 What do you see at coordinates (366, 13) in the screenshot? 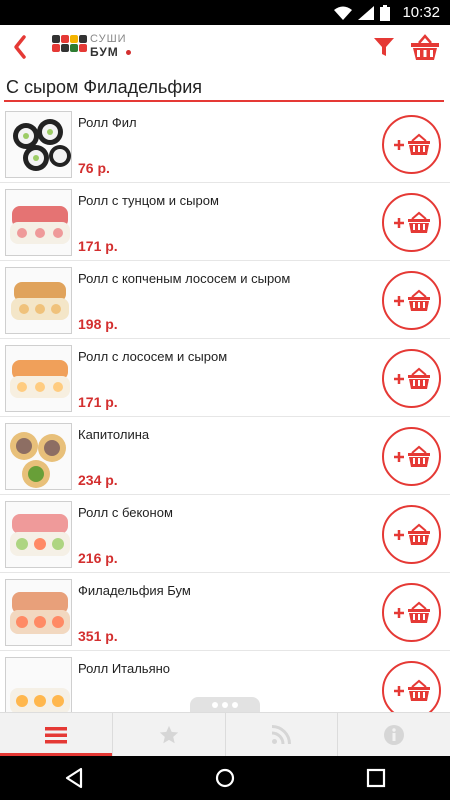
I see `signal-icon` at bounding box center [366, 13].